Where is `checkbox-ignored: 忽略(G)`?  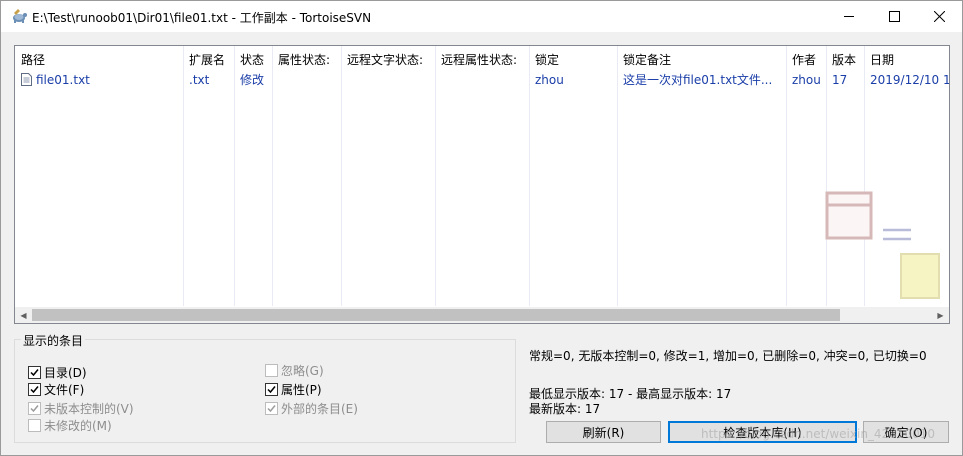
checkbox-ignored: 忽略(G) is located at coordinates (294, 370).